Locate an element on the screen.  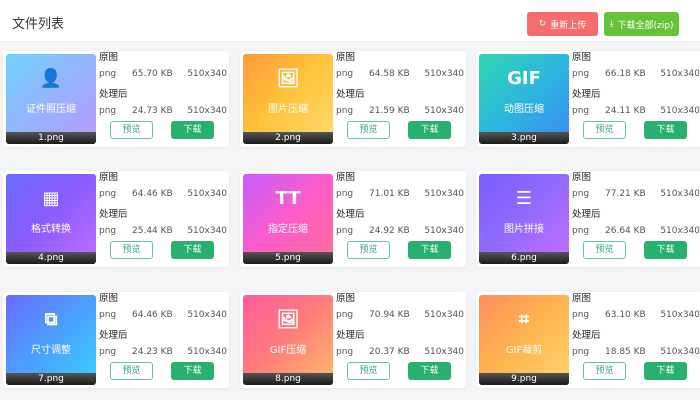
file-name: 5.png is located at coordinates (288, 258).